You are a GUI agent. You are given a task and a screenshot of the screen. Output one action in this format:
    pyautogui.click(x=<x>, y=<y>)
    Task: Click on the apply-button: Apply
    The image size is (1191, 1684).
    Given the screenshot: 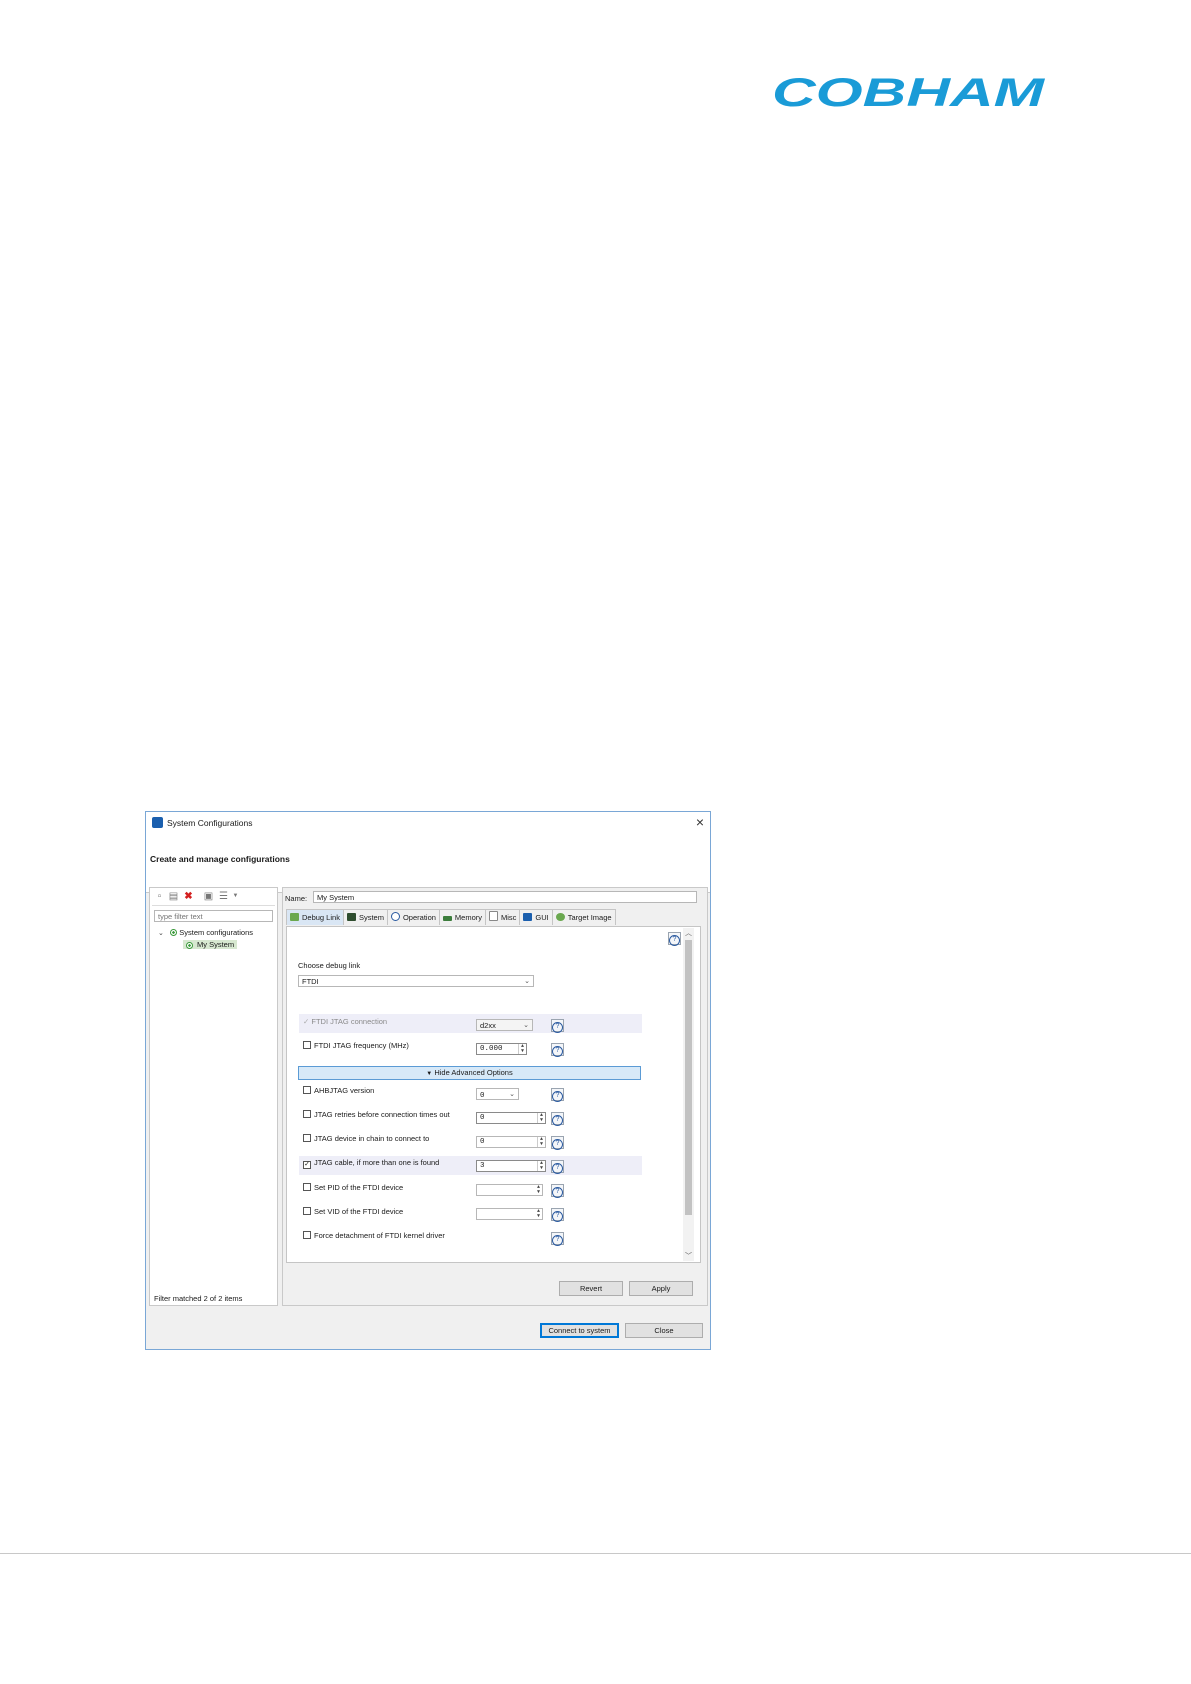 What is the action you would take?
    pyautogui.click(x=661, y=1288)
    